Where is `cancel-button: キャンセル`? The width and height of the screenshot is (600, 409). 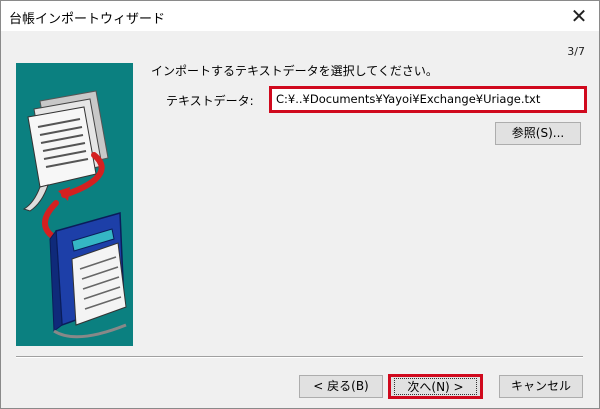
cancel-button: キャンセル is located at coordinates (541, 386).